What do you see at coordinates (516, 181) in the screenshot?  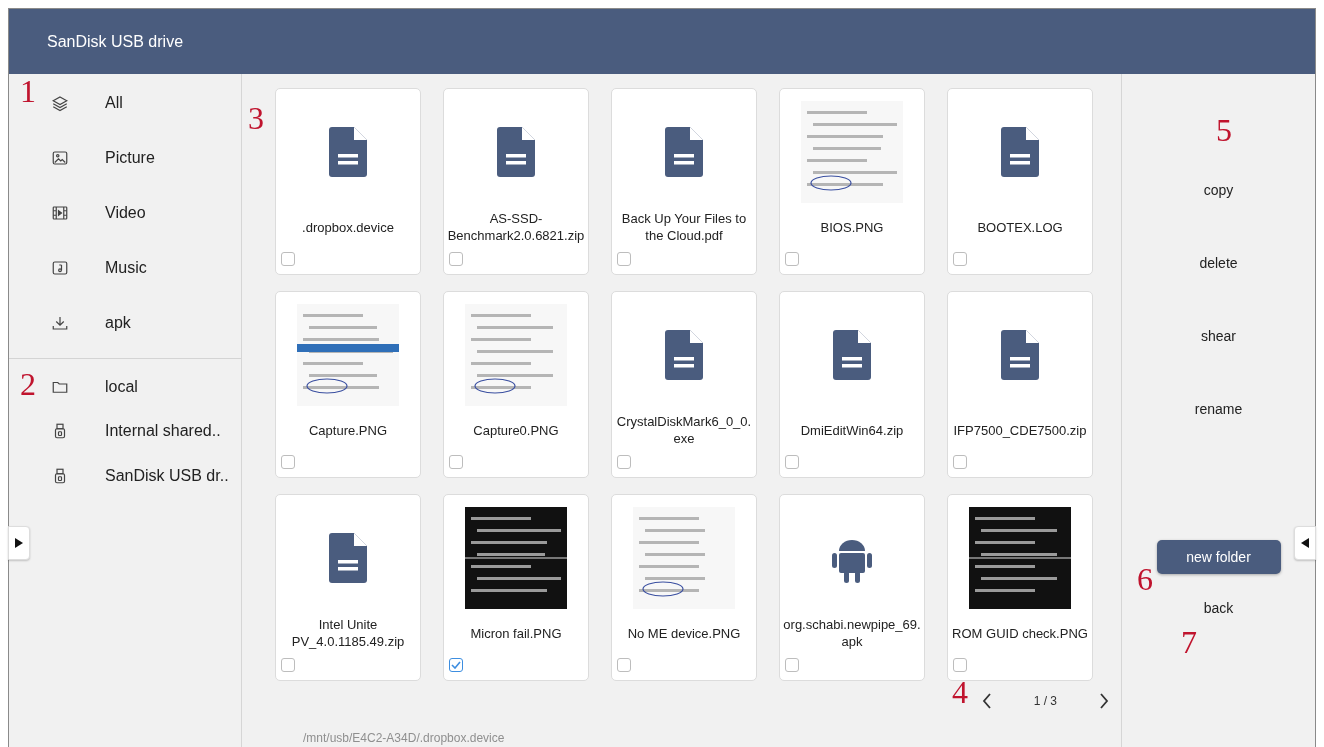 I see `file-card: AS-SSD-Benchmark2.0.6821.zip` at bounding box center [516, 181].